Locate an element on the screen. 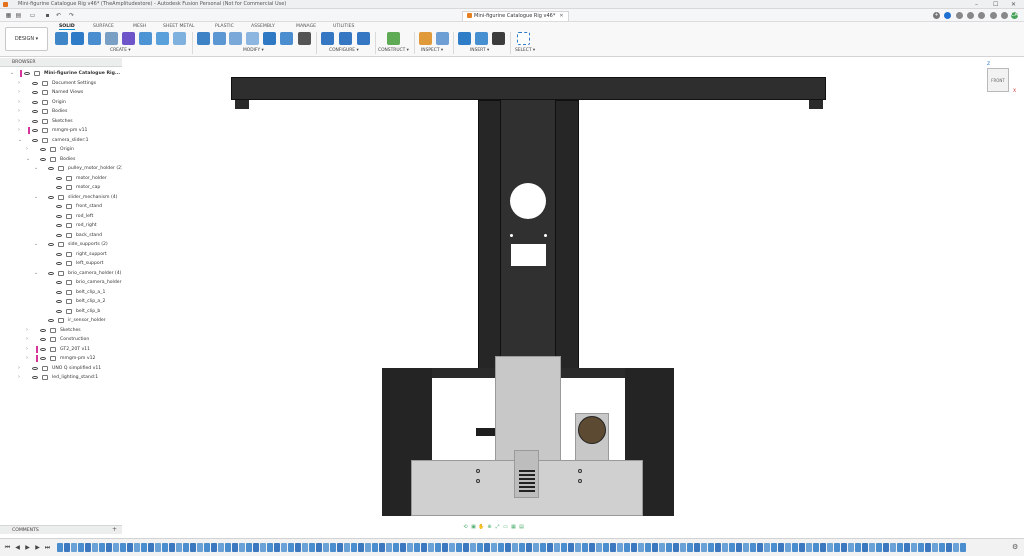  browser-node: rod_right is located at coordinates (61, 225).